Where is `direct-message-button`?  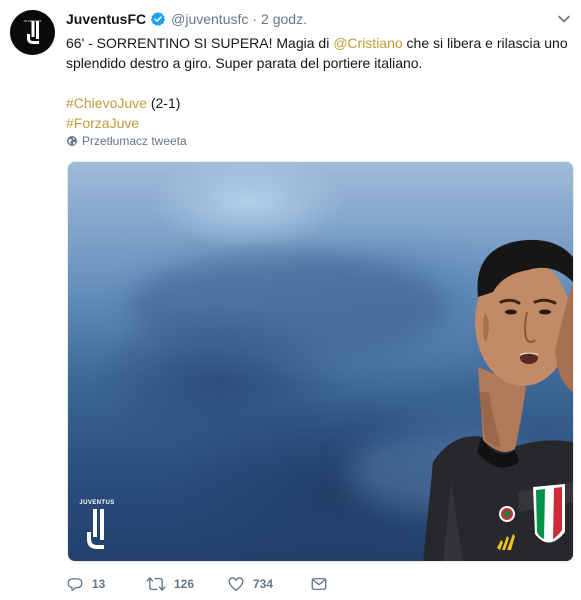
direct-message-button is located at coordinates (323, 584).